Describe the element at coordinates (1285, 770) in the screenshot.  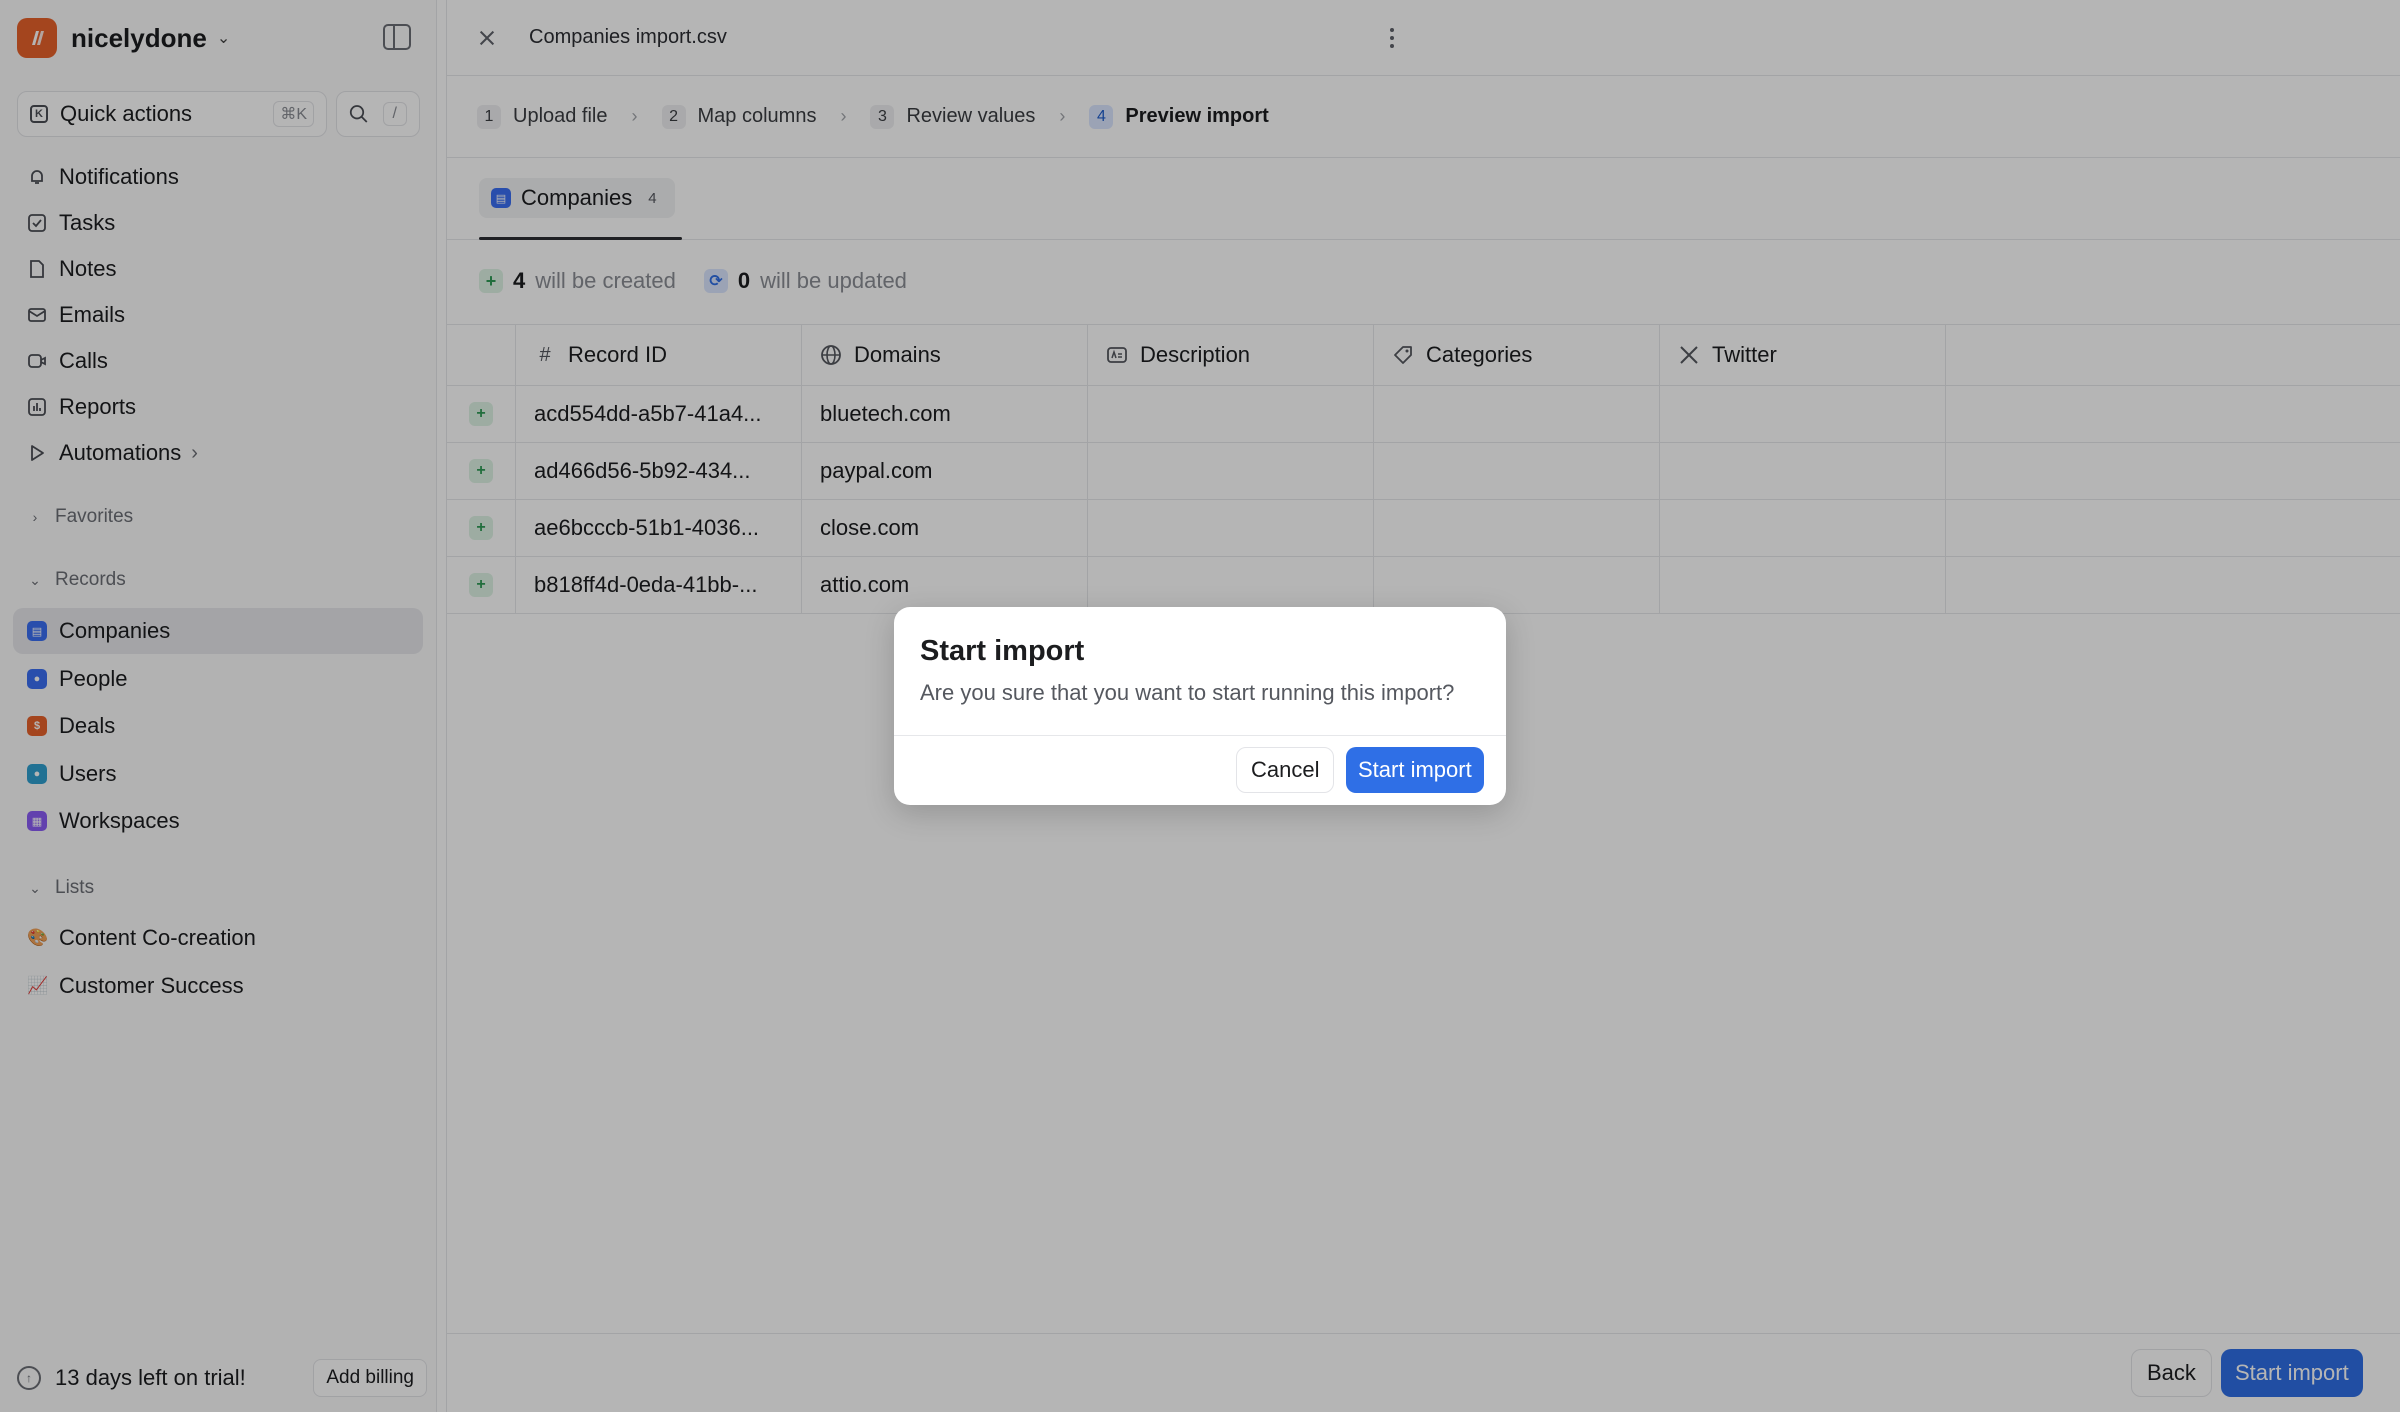
I see `cancel-button: Cancel` at that location.